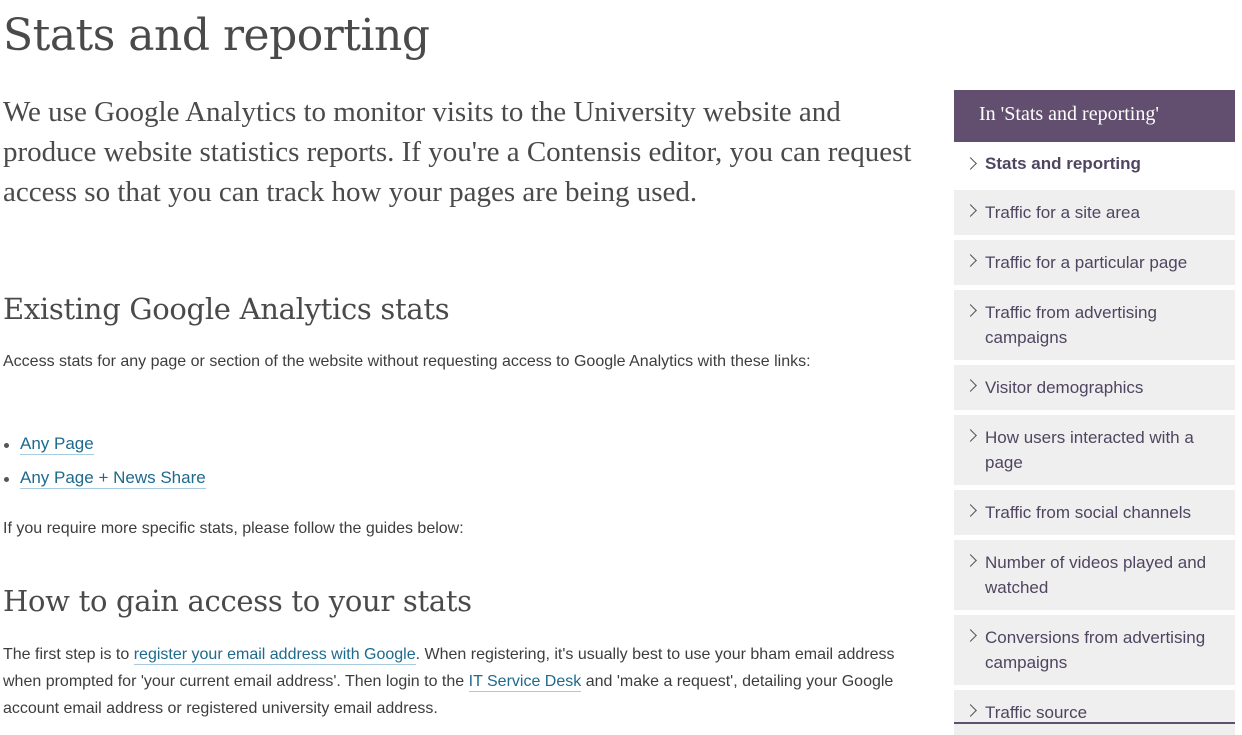  I want to click on sidebar-item-social-channels: Traffic from social channels, so click(1094, 512).